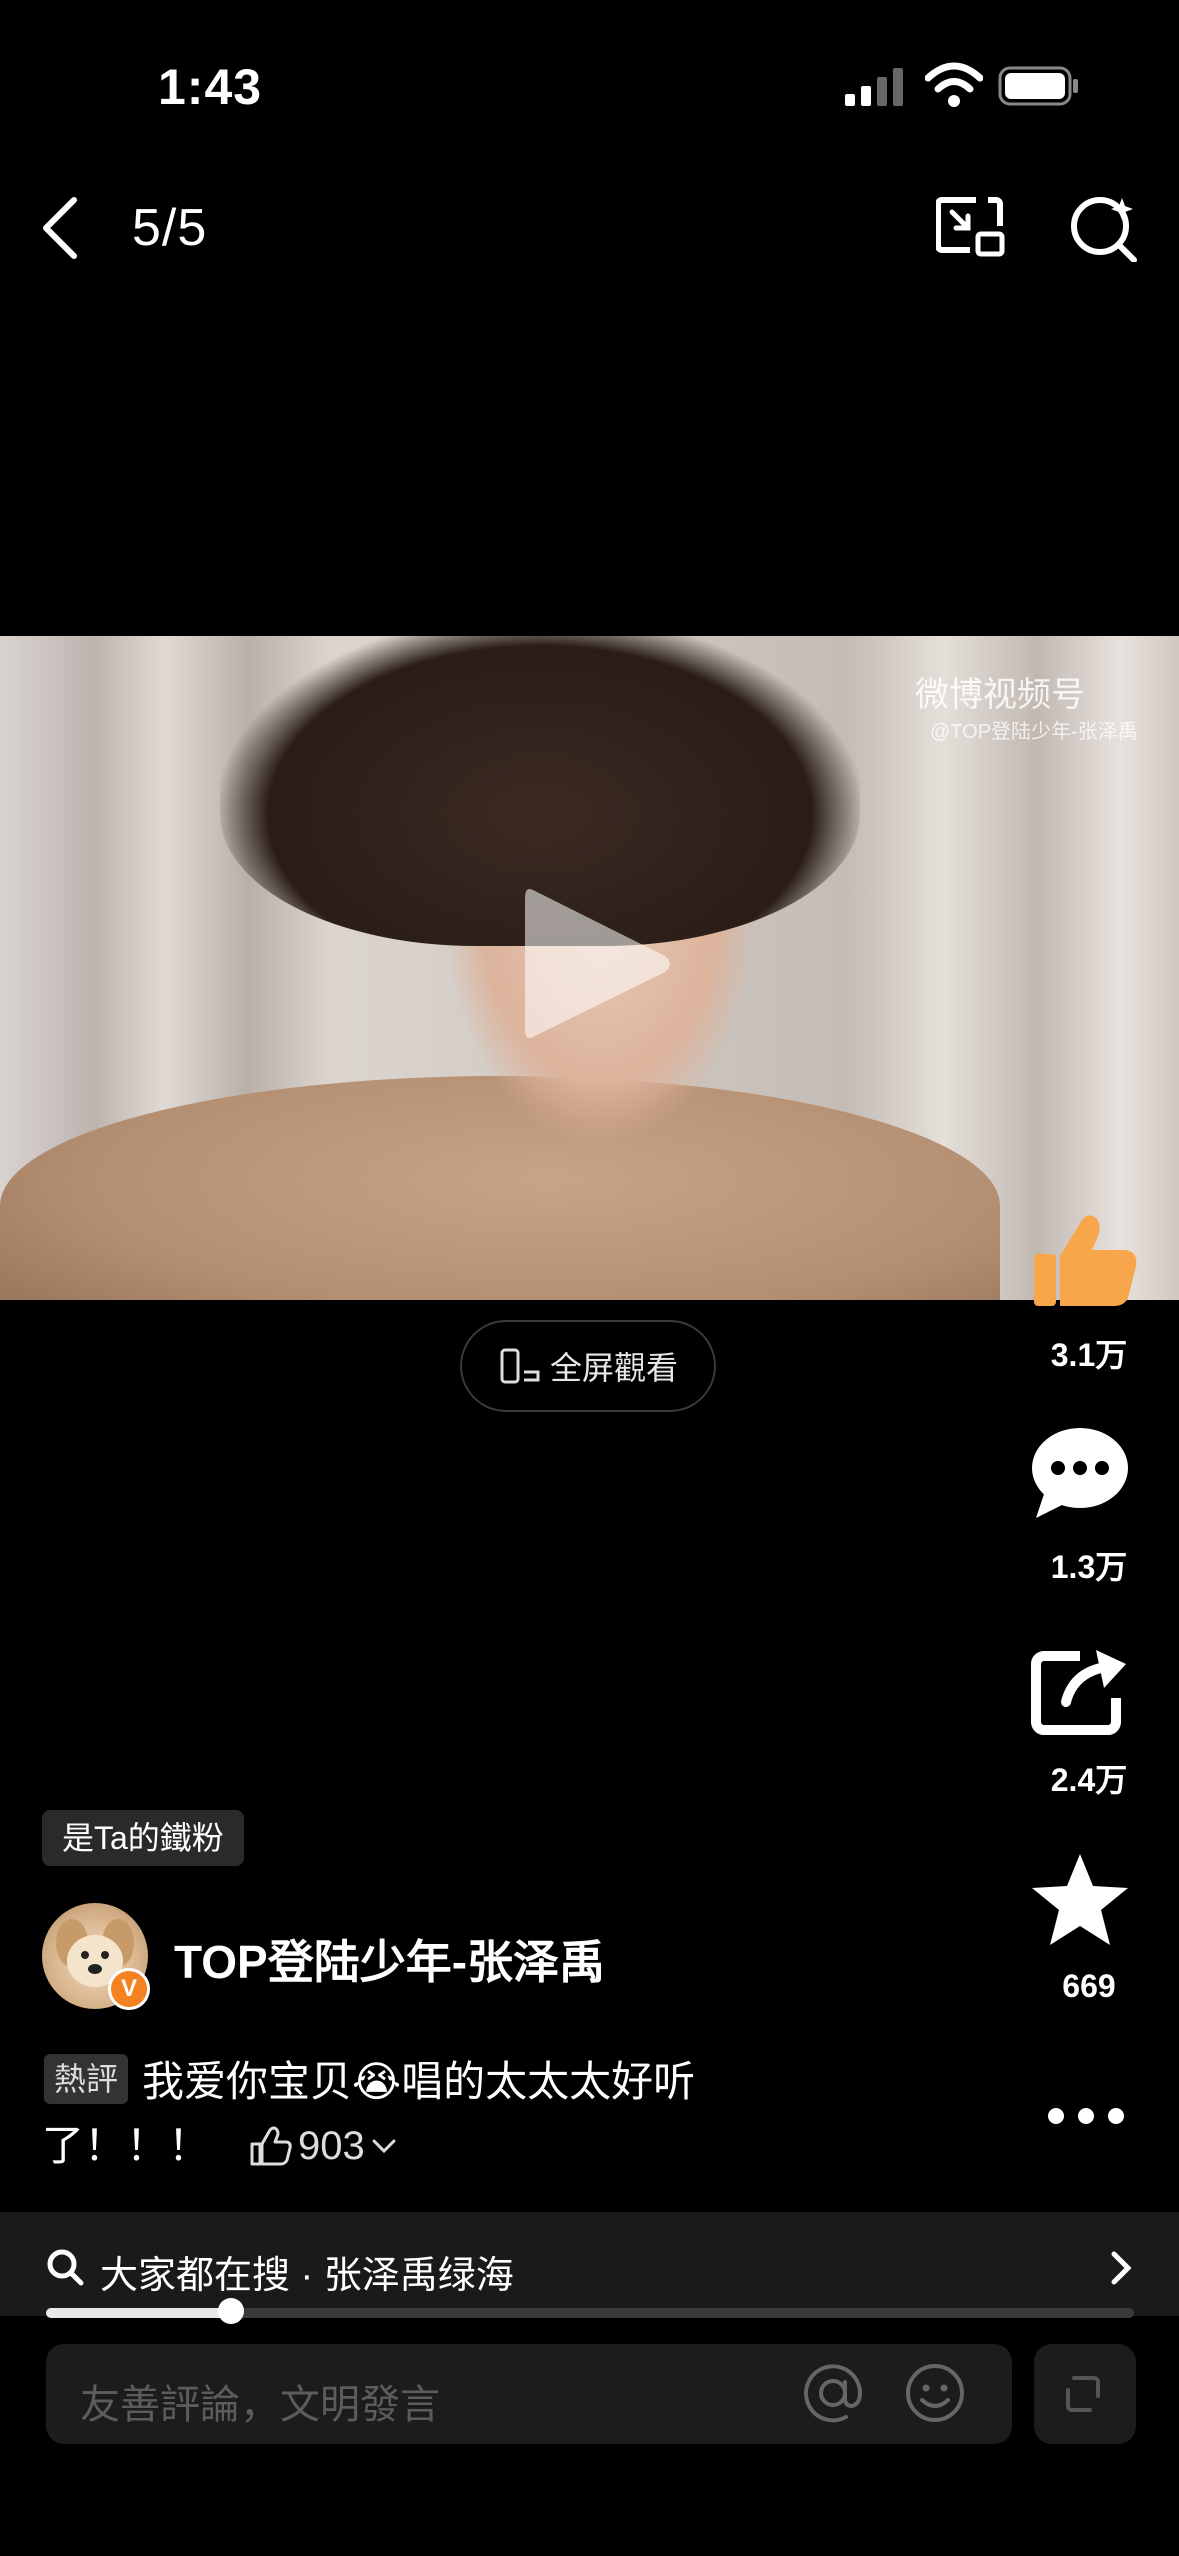 The image size is (1179, 2556). I want to click on fullscreen-button: 全屏觀看, so click(588, 1366).